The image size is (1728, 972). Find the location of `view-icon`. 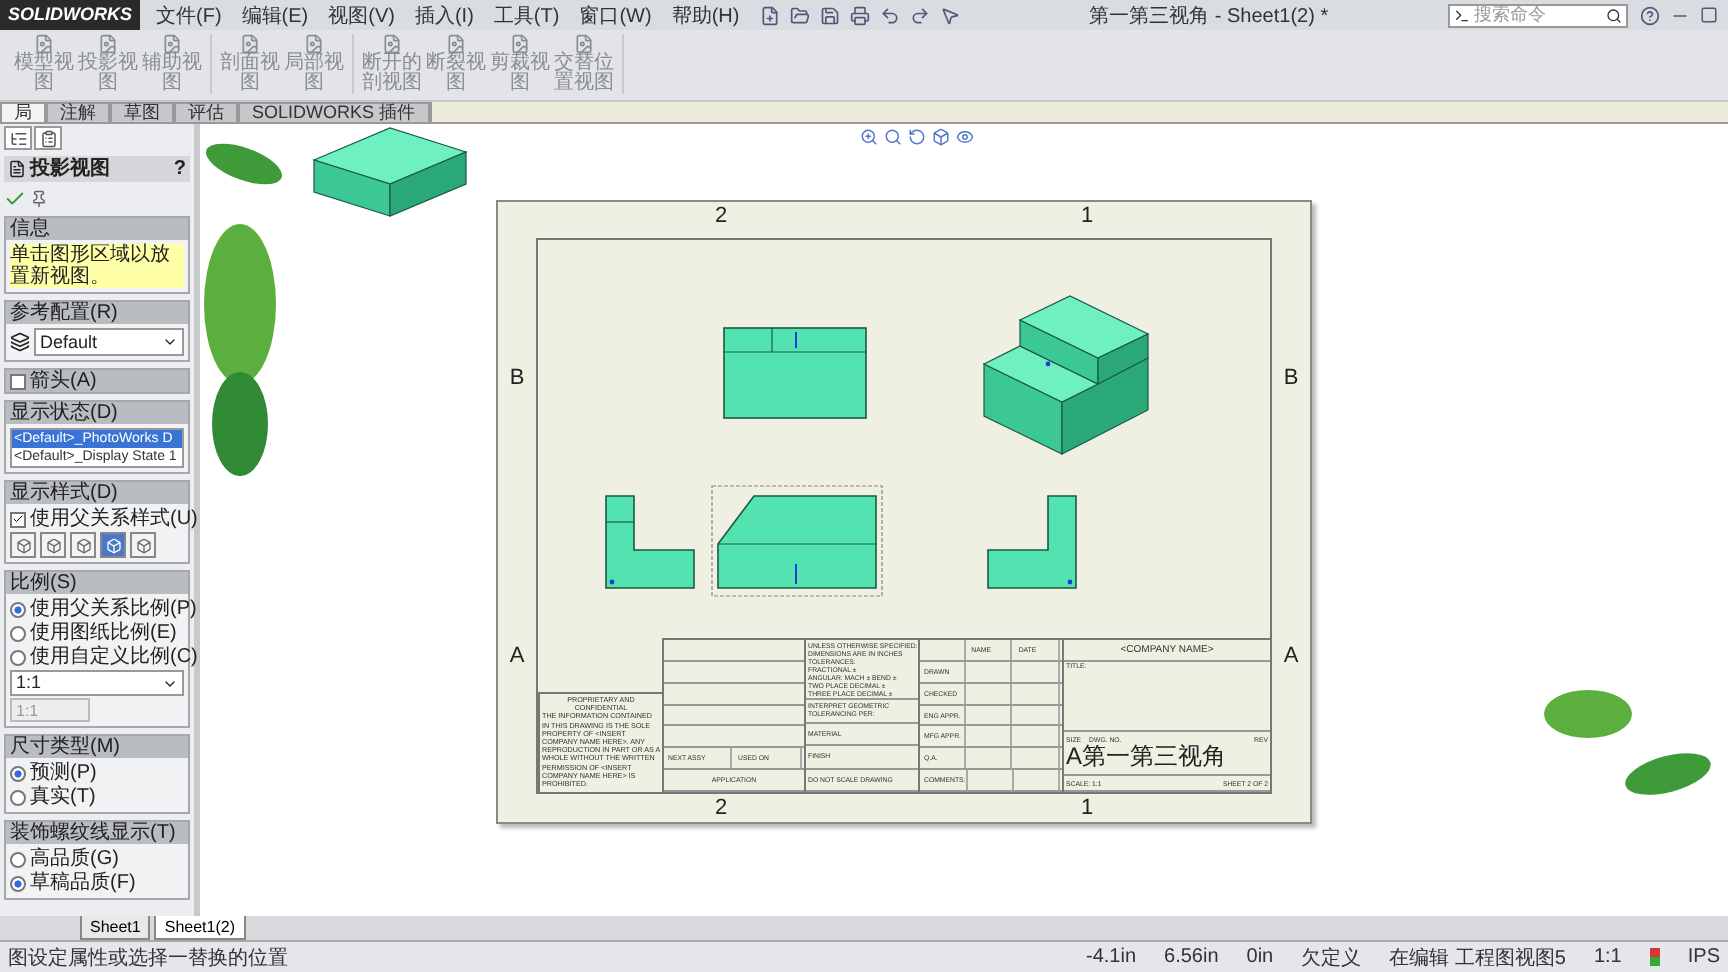

view-icon is located at coordinates (17, 169).